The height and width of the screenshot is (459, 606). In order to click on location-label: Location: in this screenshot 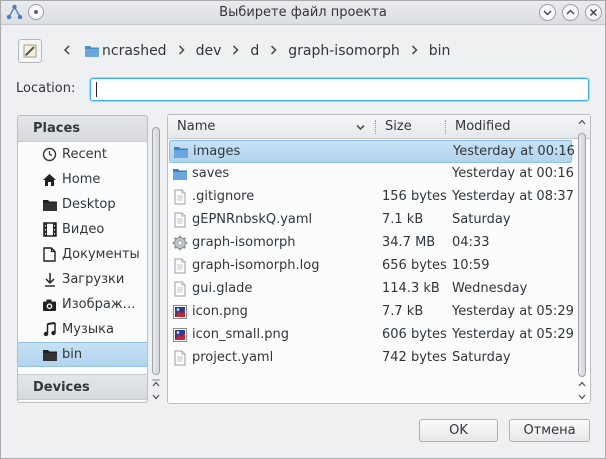, I will do `click(46, 88)`.